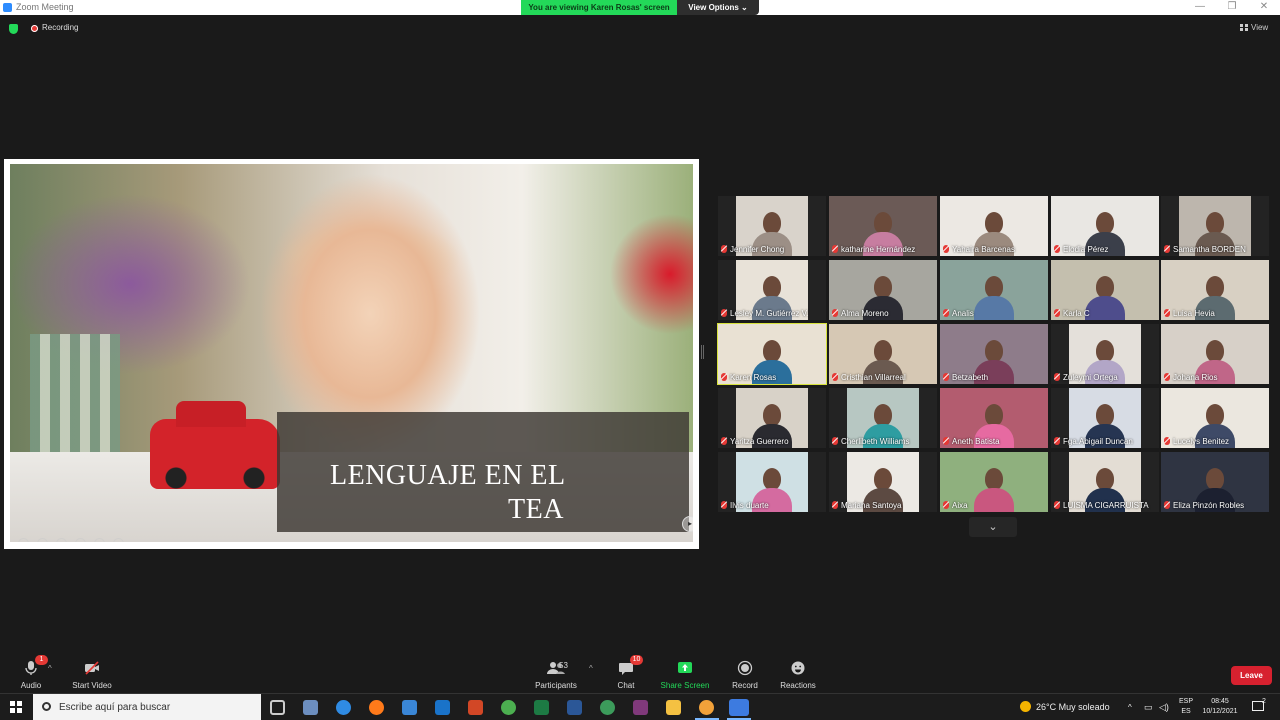 This screenshot has height=720, width=1280. I want to click on share-screen-button: Share Screen, so click(685, 675).